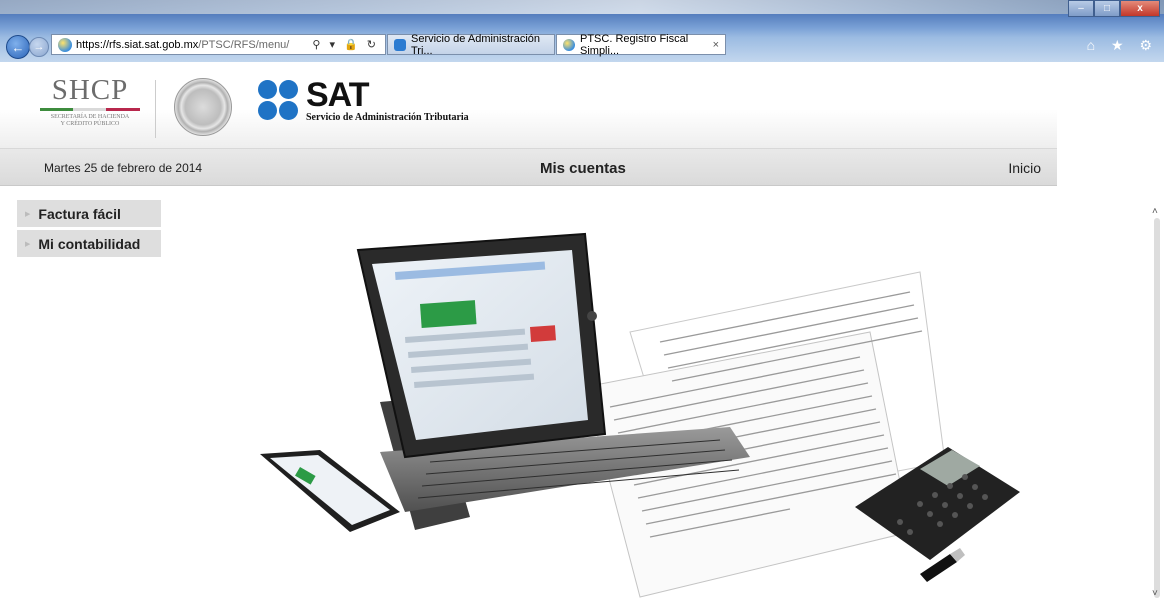 The width and height of the screenshot is (1164, 604). Describe the element at coordinates (583, 168) in the screenshot. I see `page-title: Mis cuentas` at that location.